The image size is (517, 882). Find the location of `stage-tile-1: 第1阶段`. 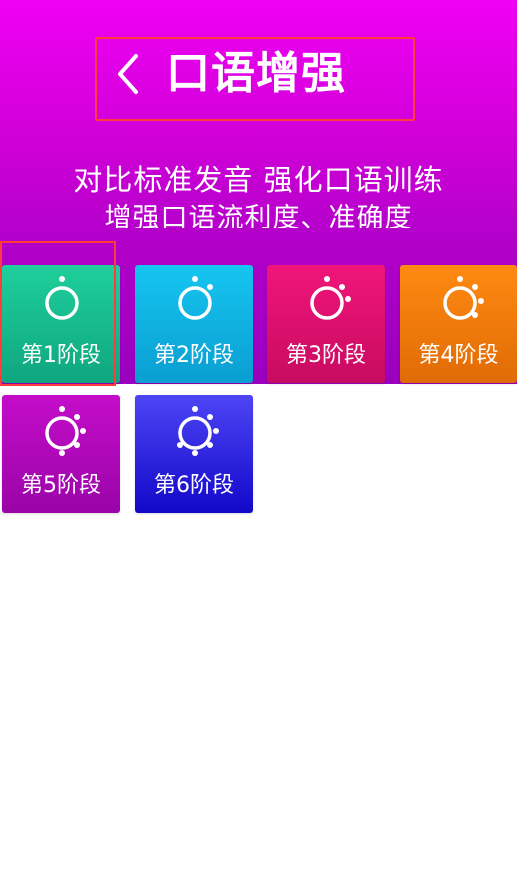

stage-tile-1: 第1阶段 is located at coordinates (61, 324).